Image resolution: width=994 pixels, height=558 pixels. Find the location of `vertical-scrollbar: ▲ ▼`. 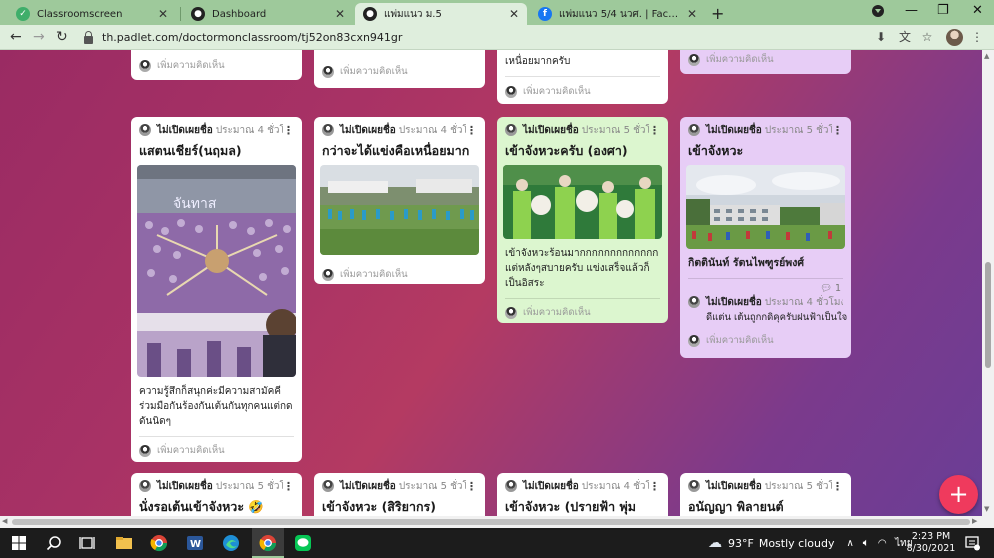

vertical-scrollbar: ▲ ▼ is located at coordinates (988, 283).